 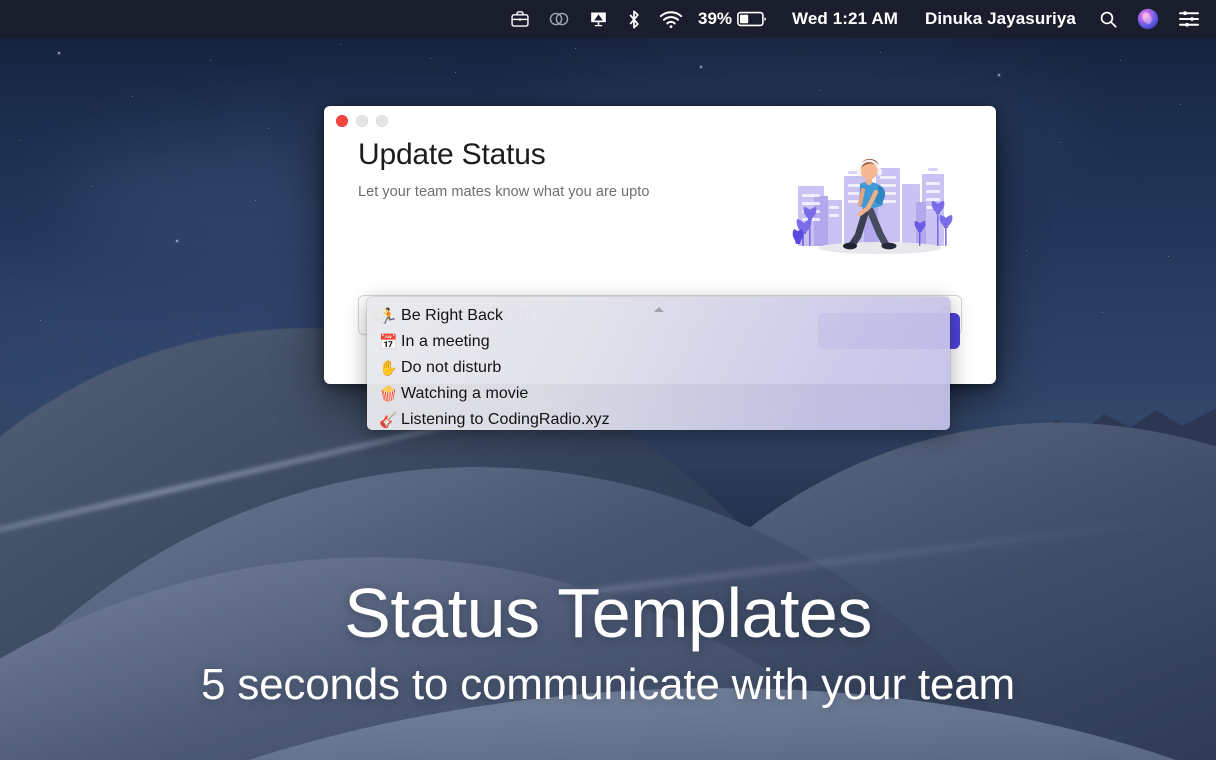 What do you see at coordinates (452, 315) in the screenshot?
I see `dropdown-option-label: Be Right Back` at bounding box center [452, 315].